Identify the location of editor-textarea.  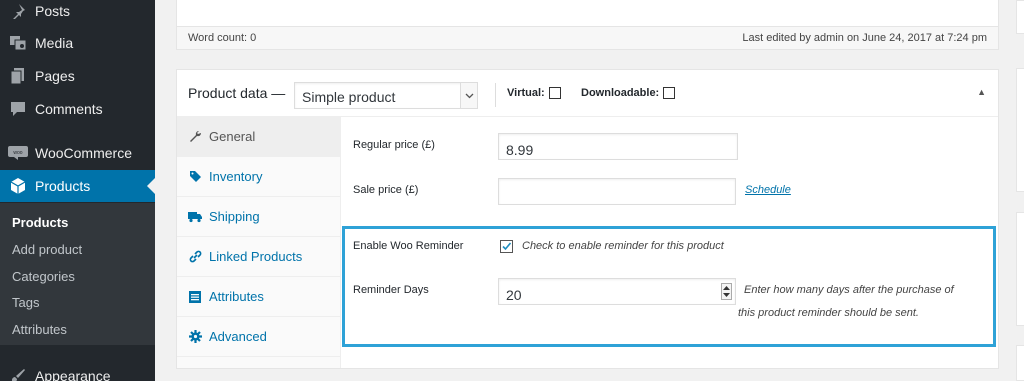
(587, 13).